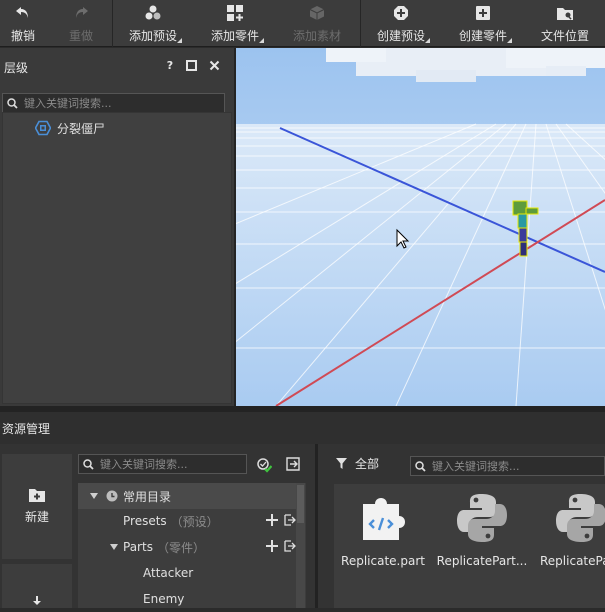 The image size is (605, 612). Describe the element at coordinates (170, 66) in the screenshot. I see `help-button: ?` at that location.